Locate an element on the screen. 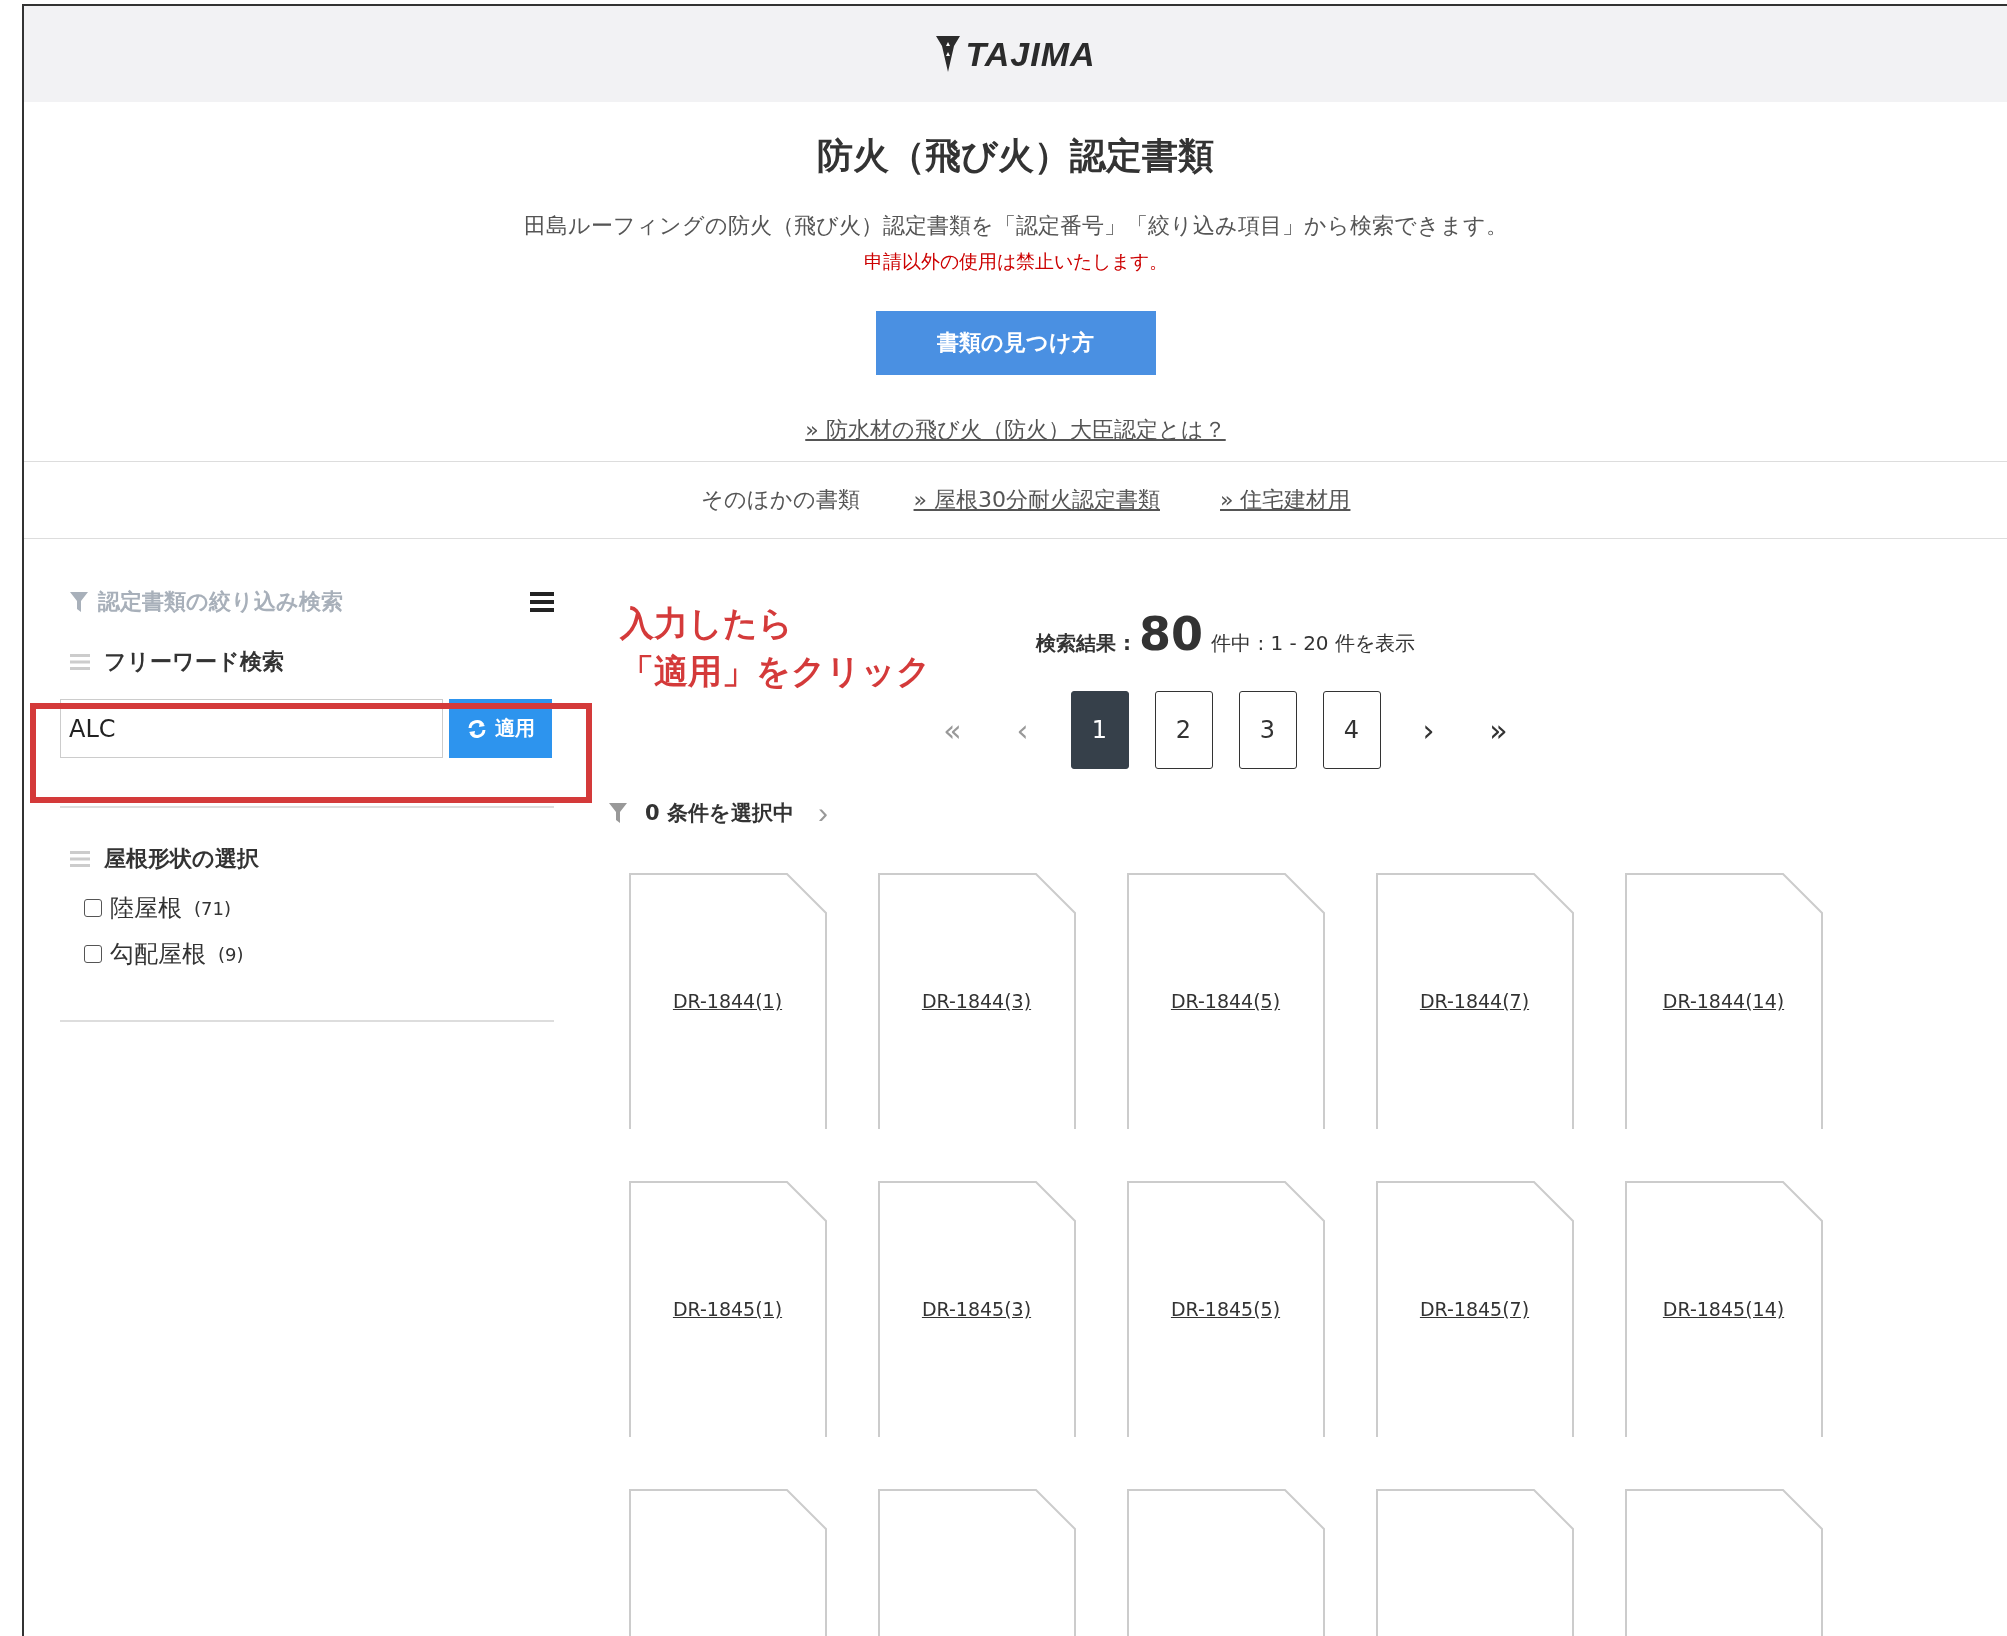  section-heading: フリーワード検索 is located at coordinates (194, 662).